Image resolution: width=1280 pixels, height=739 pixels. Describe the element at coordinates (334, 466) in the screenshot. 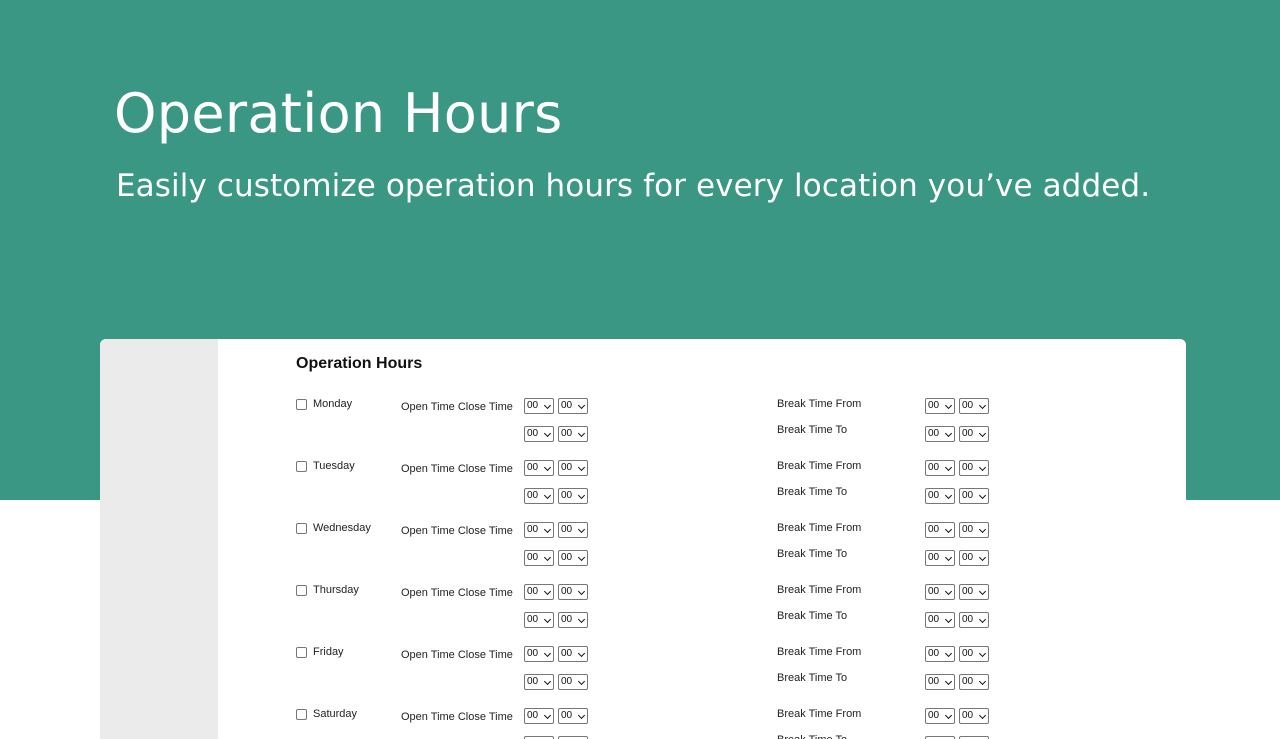

I see `day-label: Tuesday` at that location.